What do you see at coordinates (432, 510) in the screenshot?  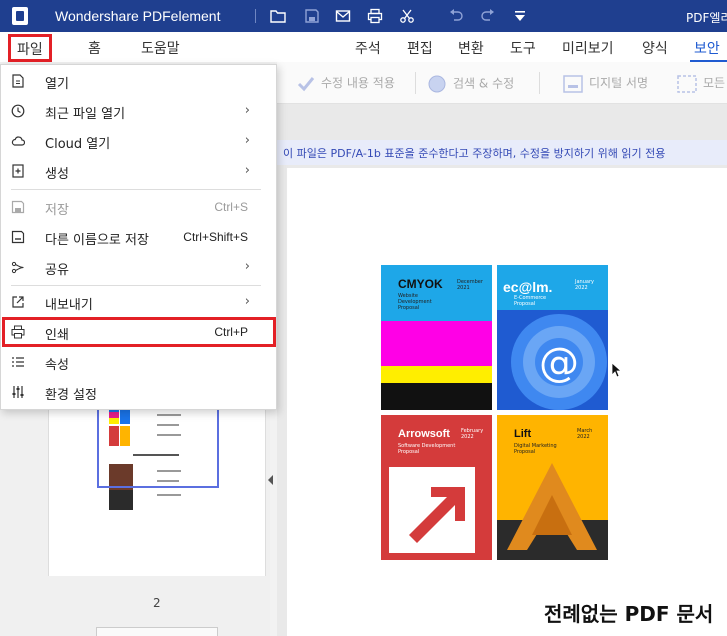 I see `arrow-graphic` at bounding box center [432, 510].